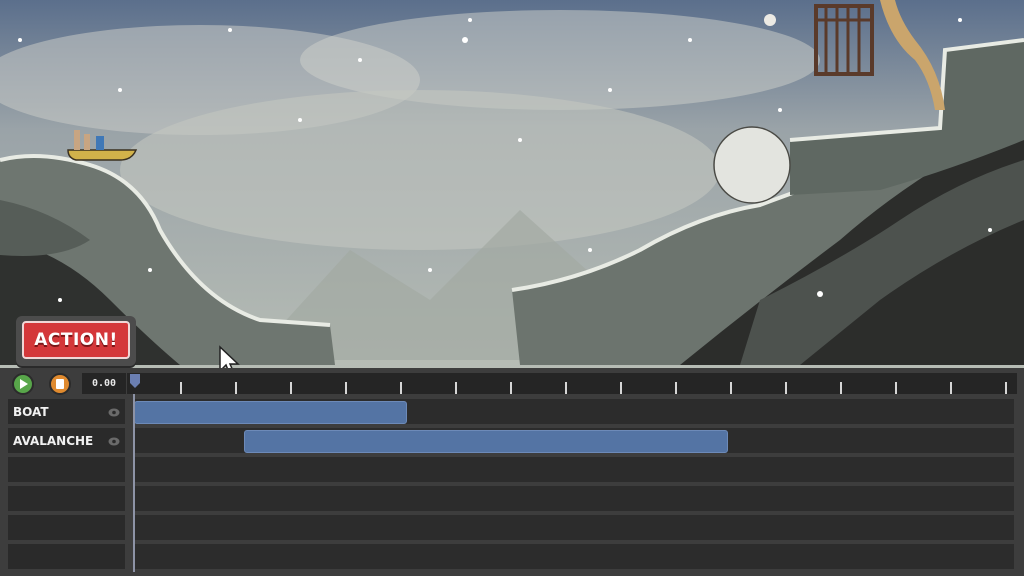 Image resolution: width=1024 pixels, height=576 pixels. What do you see at coordinates (134, 483) in the screenshot?
I see `playhead-line` at bounding box center [134, 483].